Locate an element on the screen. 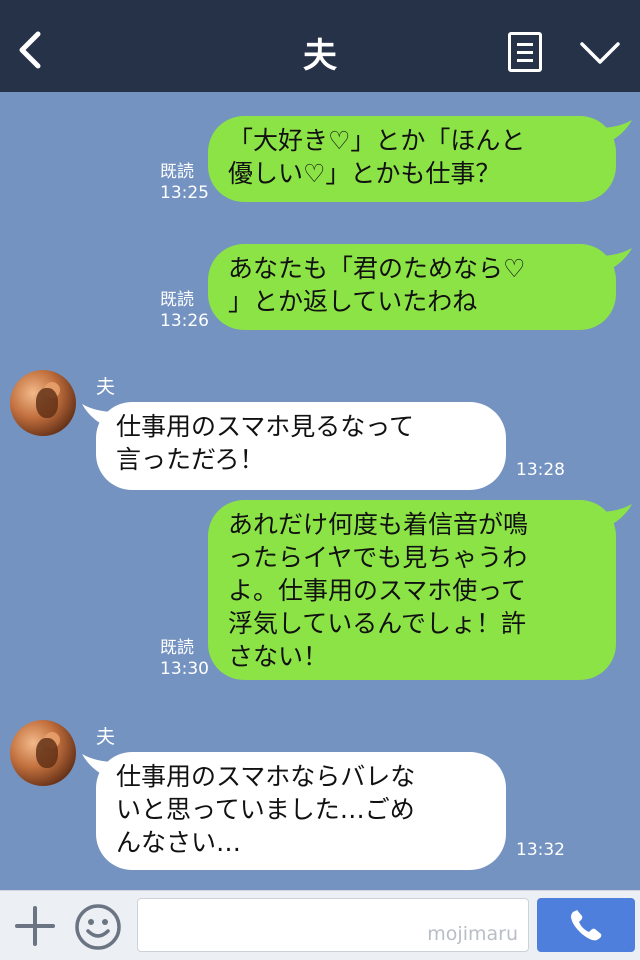 This screenshot has height=960, width=640. message-bubble-received: 仕事用のスマホ見るなって 言っただろ！ is located at coordinates (301, 446).